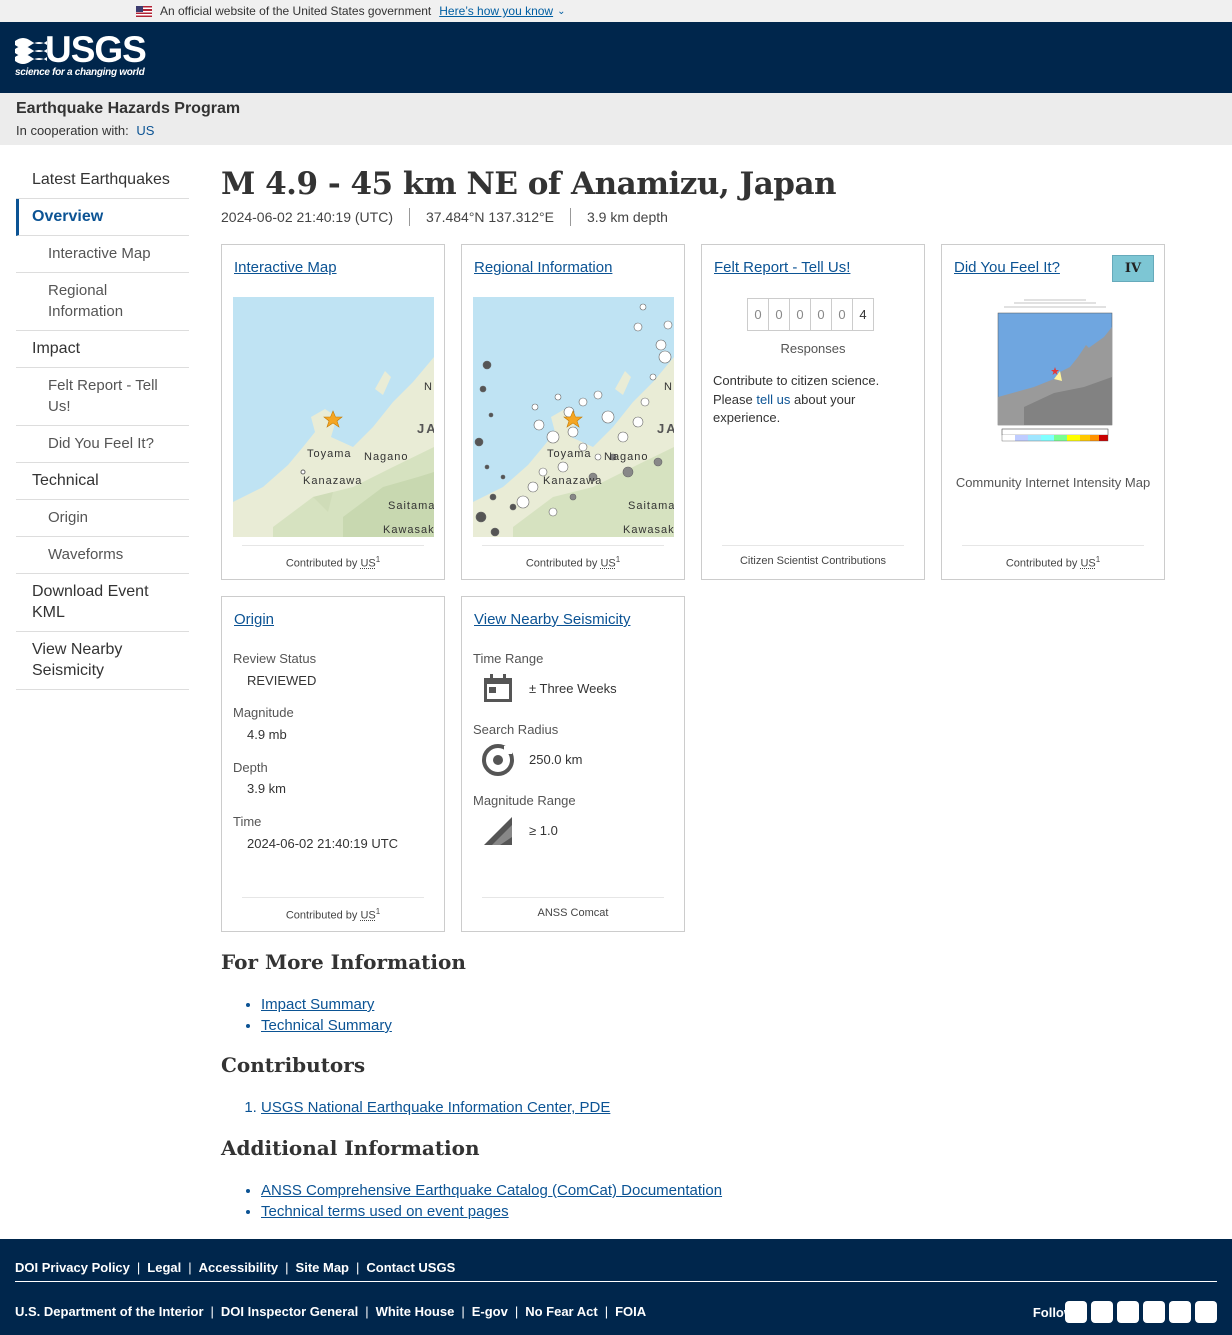  What do you see at coordinates (385, 1211) in the screenshot?
I see `technical-terms-link: Technical terms used on event pages` at bounding box center [385, 1211].